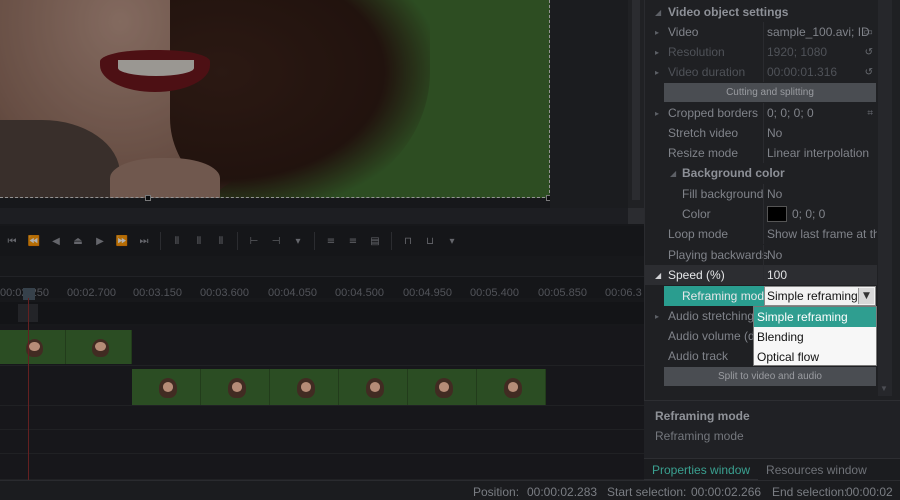  Describe the element at coordinates (822, 32) in the screenshot. I see `prop-value: sample_100.avi; ID` at that location.